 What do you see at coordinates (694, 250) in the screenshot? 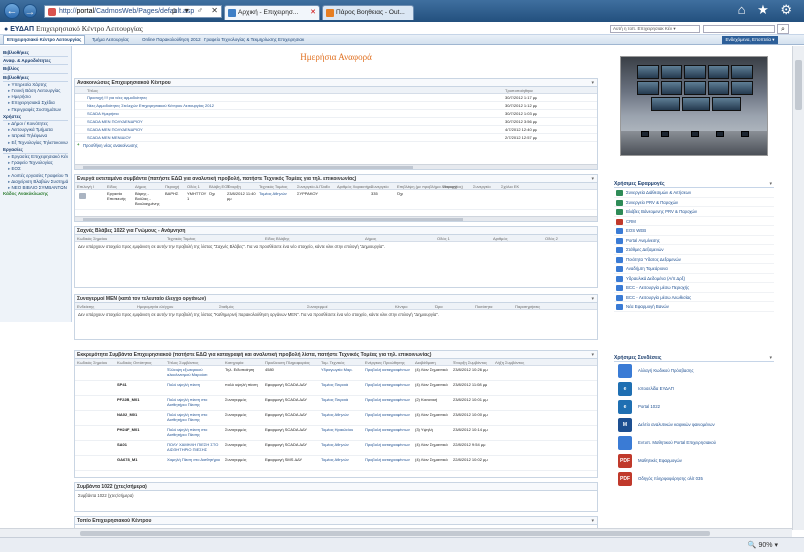
I see `app-link: Στάθμες Δεξαμενών` at bounding box center [694, 250].